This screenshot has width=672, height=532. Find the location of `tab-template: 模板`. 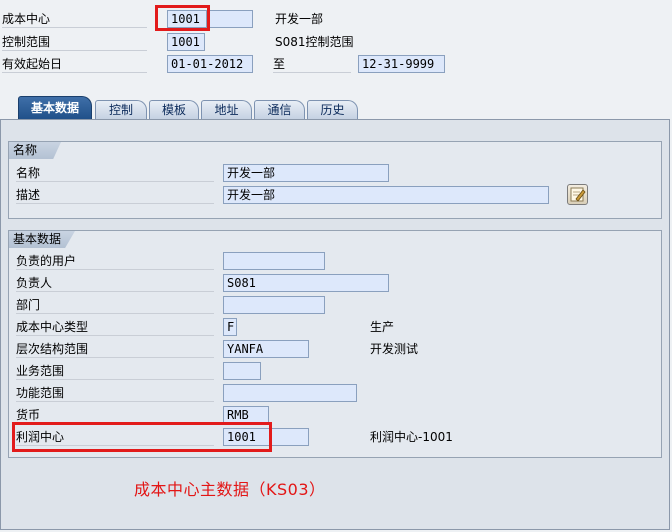

tab-template: 模板 is located at coordinates (174, 110).